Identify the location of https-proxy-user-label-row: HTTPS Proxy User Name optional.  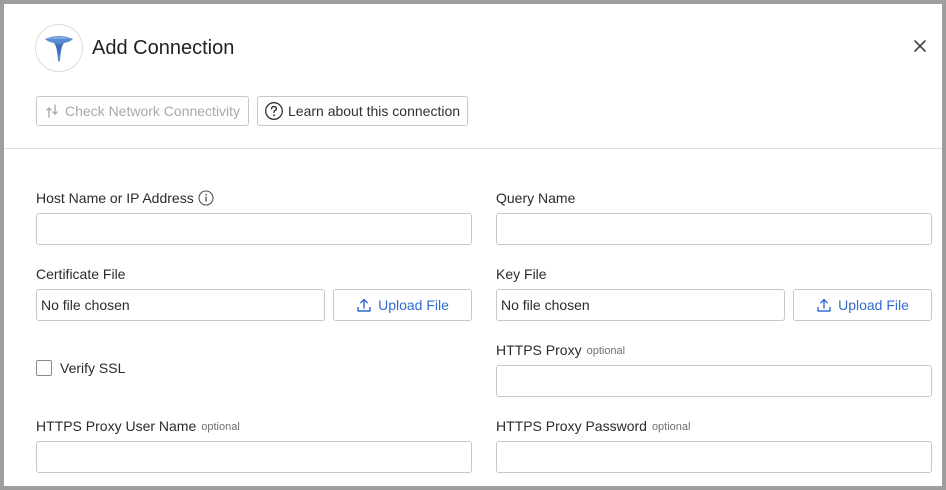
(138, 426).